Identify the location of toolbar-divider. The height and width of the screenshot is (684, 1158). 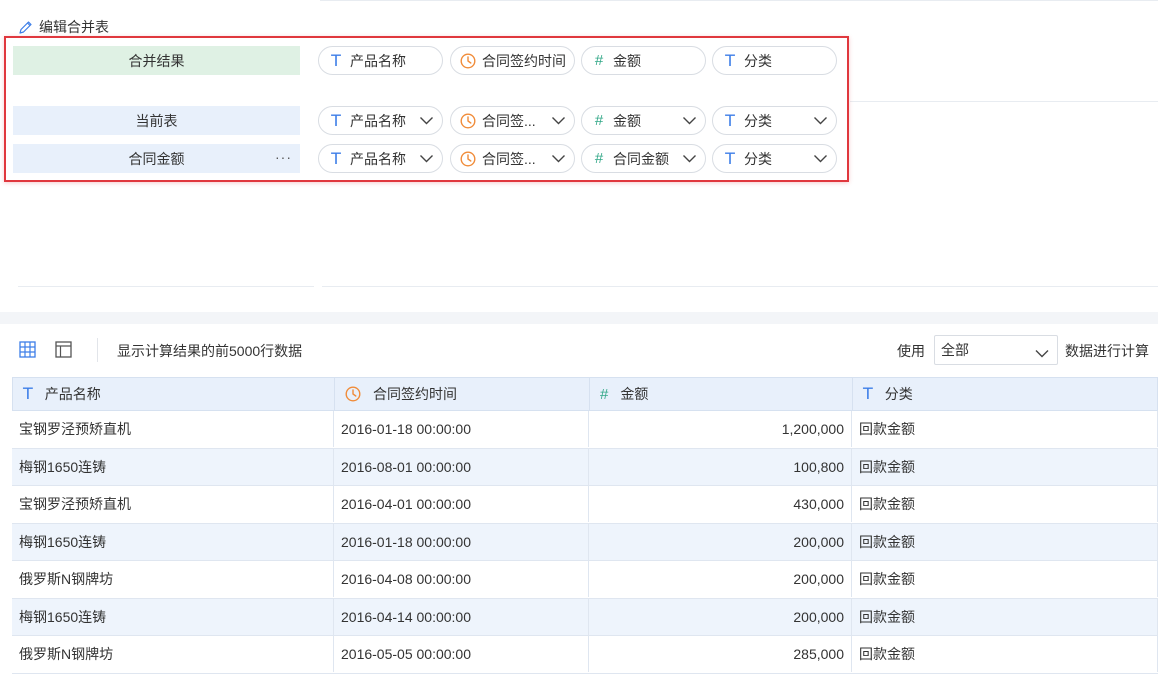
(97, 350).